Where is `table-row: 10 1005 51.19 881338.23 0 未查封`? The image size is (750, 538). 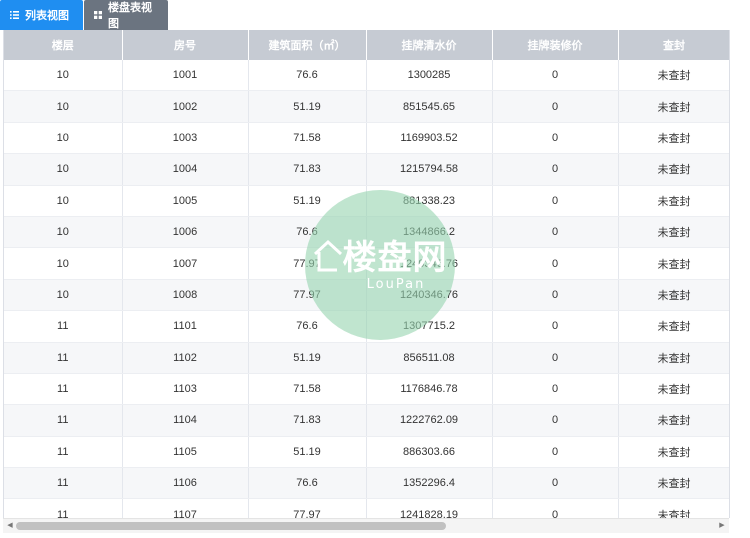 table-row: 10 1005 51.19 881338.23 0 未查封 is located at coordinates (367, 201).